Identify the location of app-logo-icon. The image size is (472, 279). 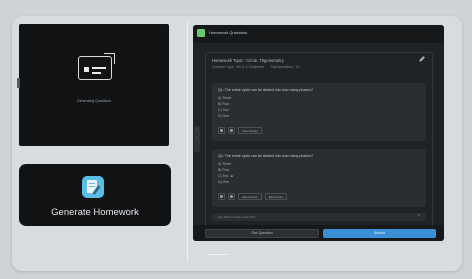
(201, 33).